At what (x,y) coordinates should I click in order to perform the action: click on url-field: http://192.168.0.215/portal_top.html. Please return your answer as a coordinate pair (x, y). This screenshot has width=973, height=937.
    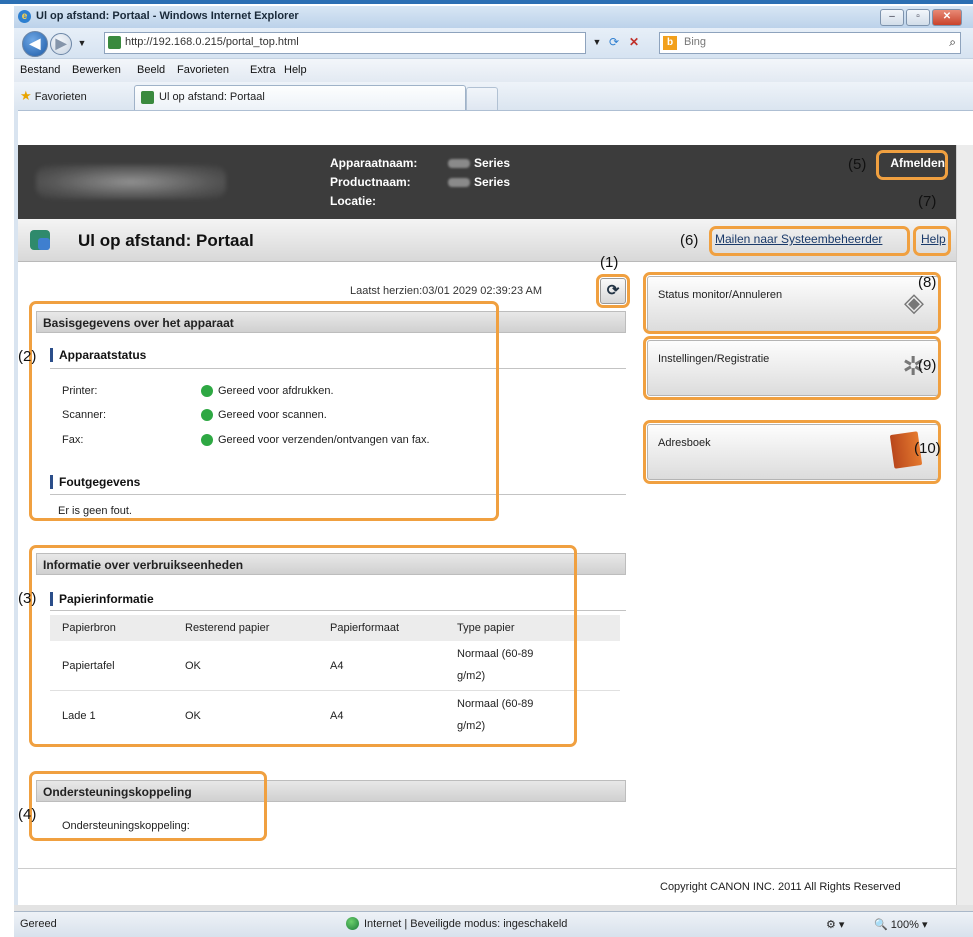
    Looking at the image, I should click on (345, 43).